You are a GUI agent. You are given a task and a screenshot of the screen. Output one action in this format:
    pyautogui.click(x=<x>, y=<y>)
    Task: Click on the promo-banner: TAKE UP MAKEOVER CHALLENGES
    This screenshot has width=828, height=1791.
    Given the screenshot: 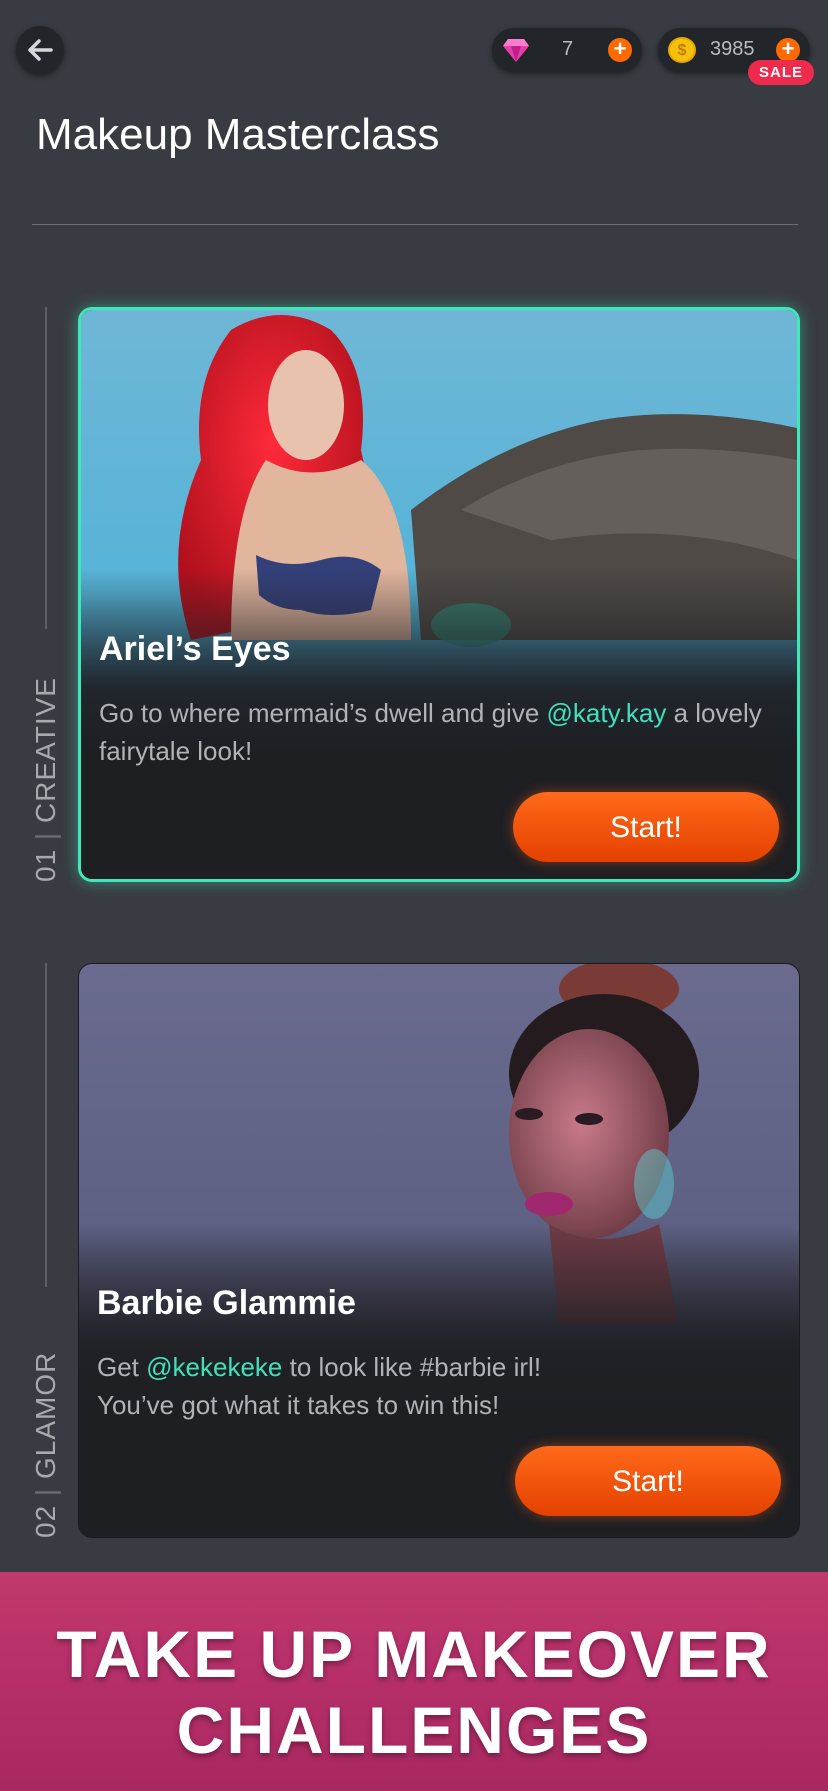 What is the action you would take?
    pyautogui.click(x=414, y=1681)
    